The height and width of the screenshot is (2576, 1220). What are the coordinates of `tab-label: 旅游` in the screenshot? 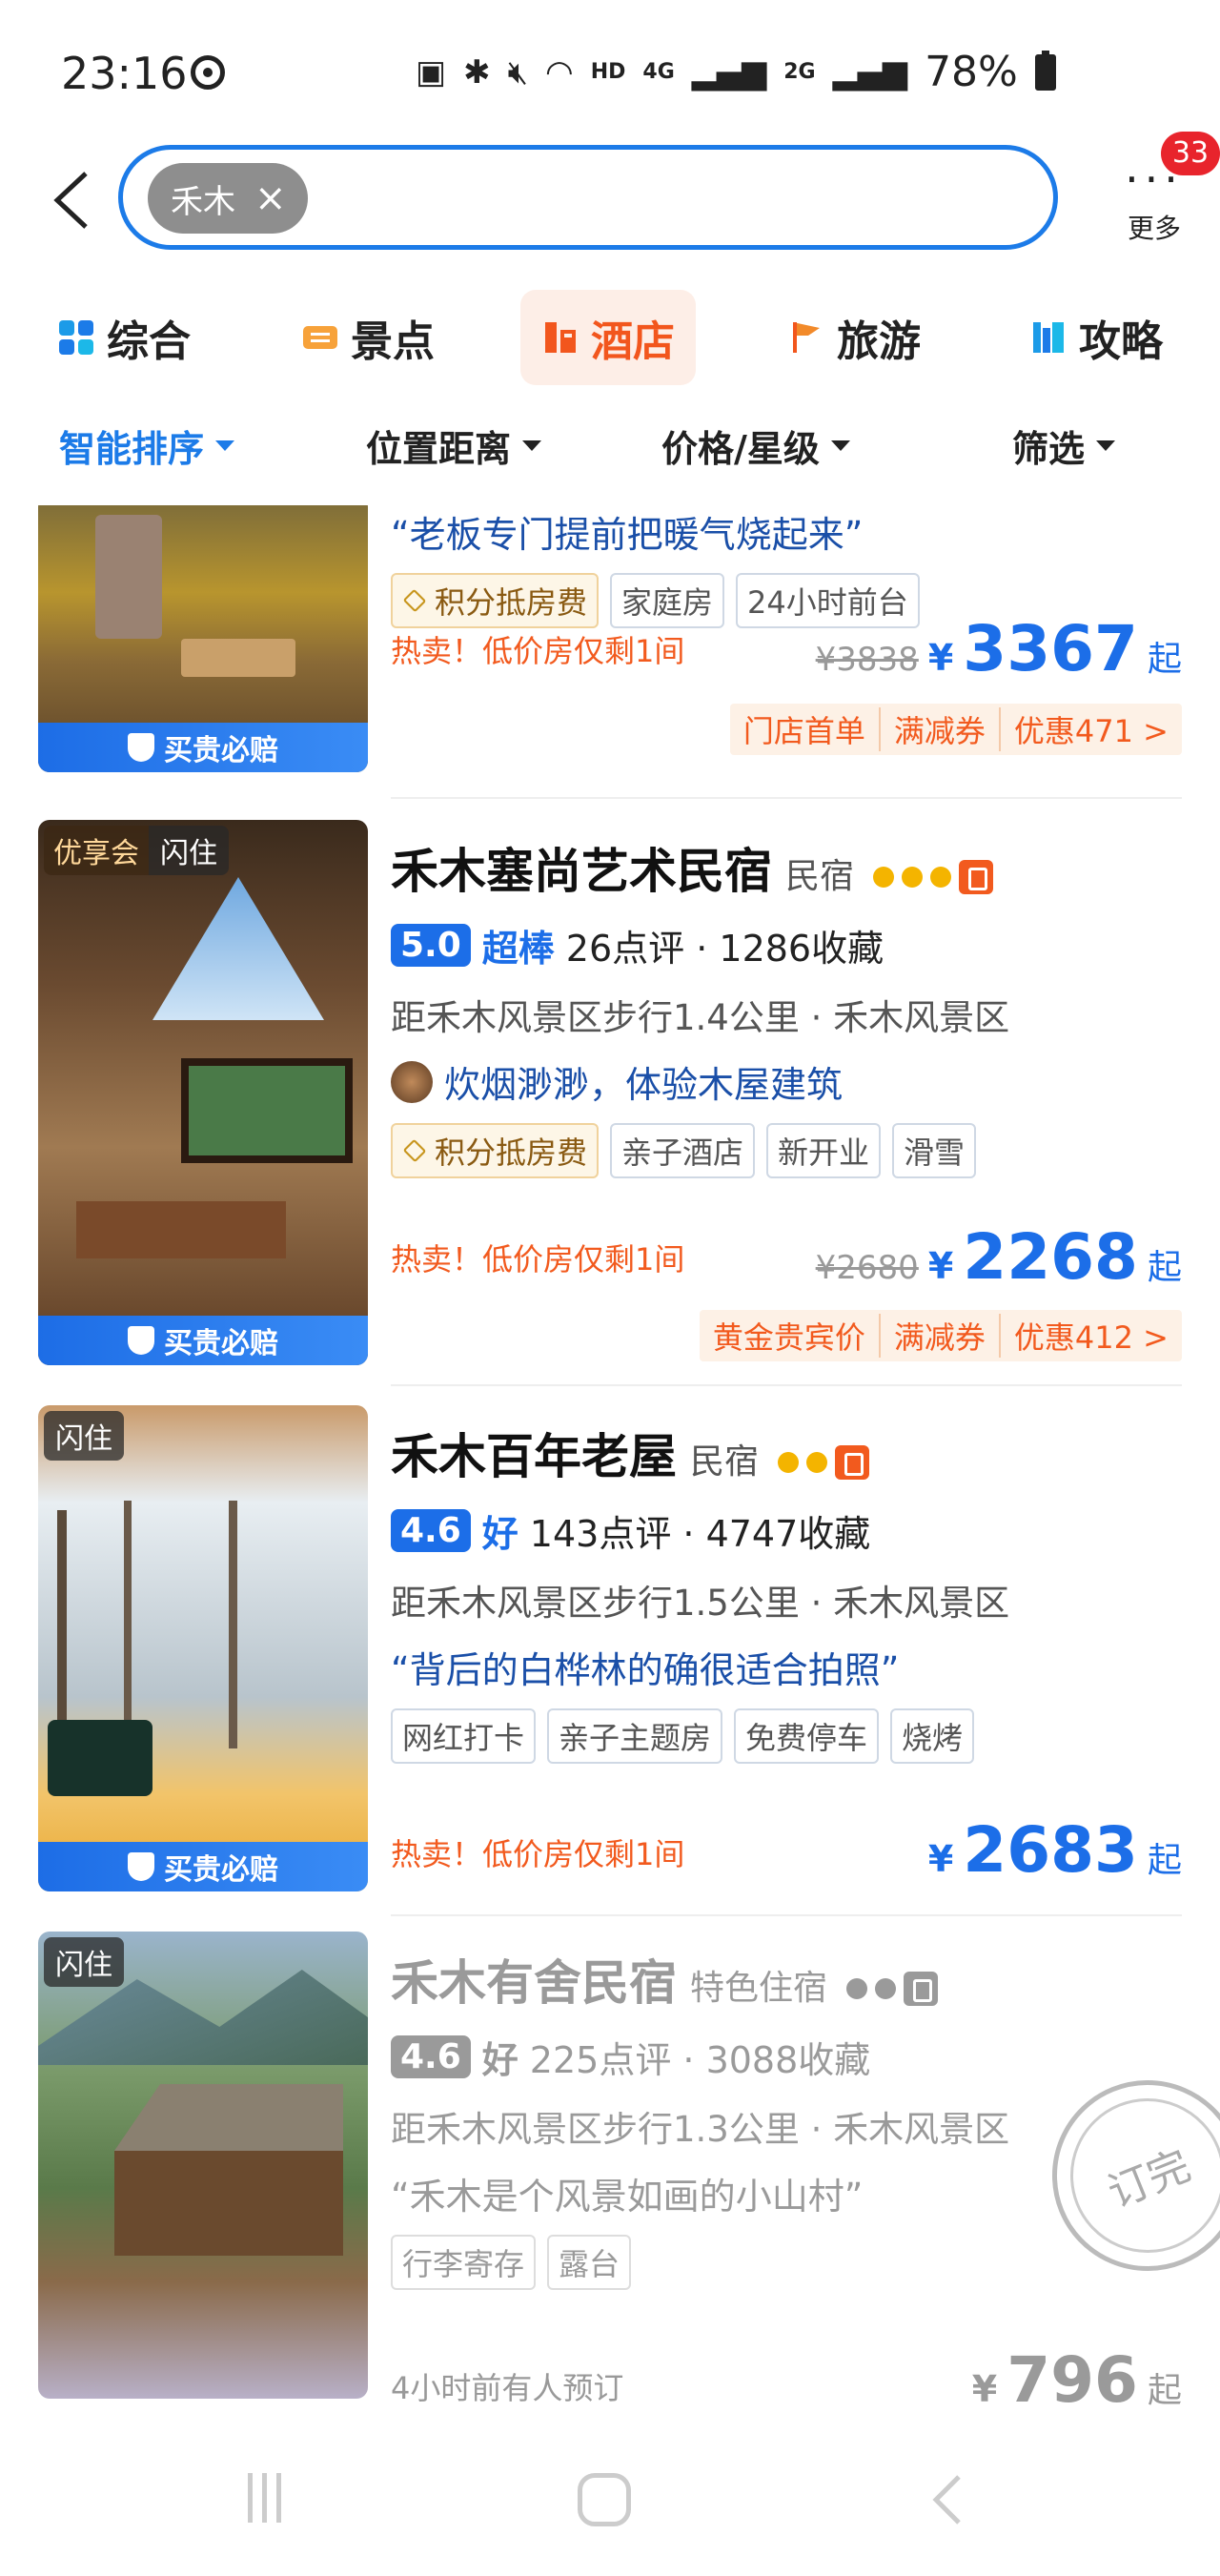 It's located at (879, 341).